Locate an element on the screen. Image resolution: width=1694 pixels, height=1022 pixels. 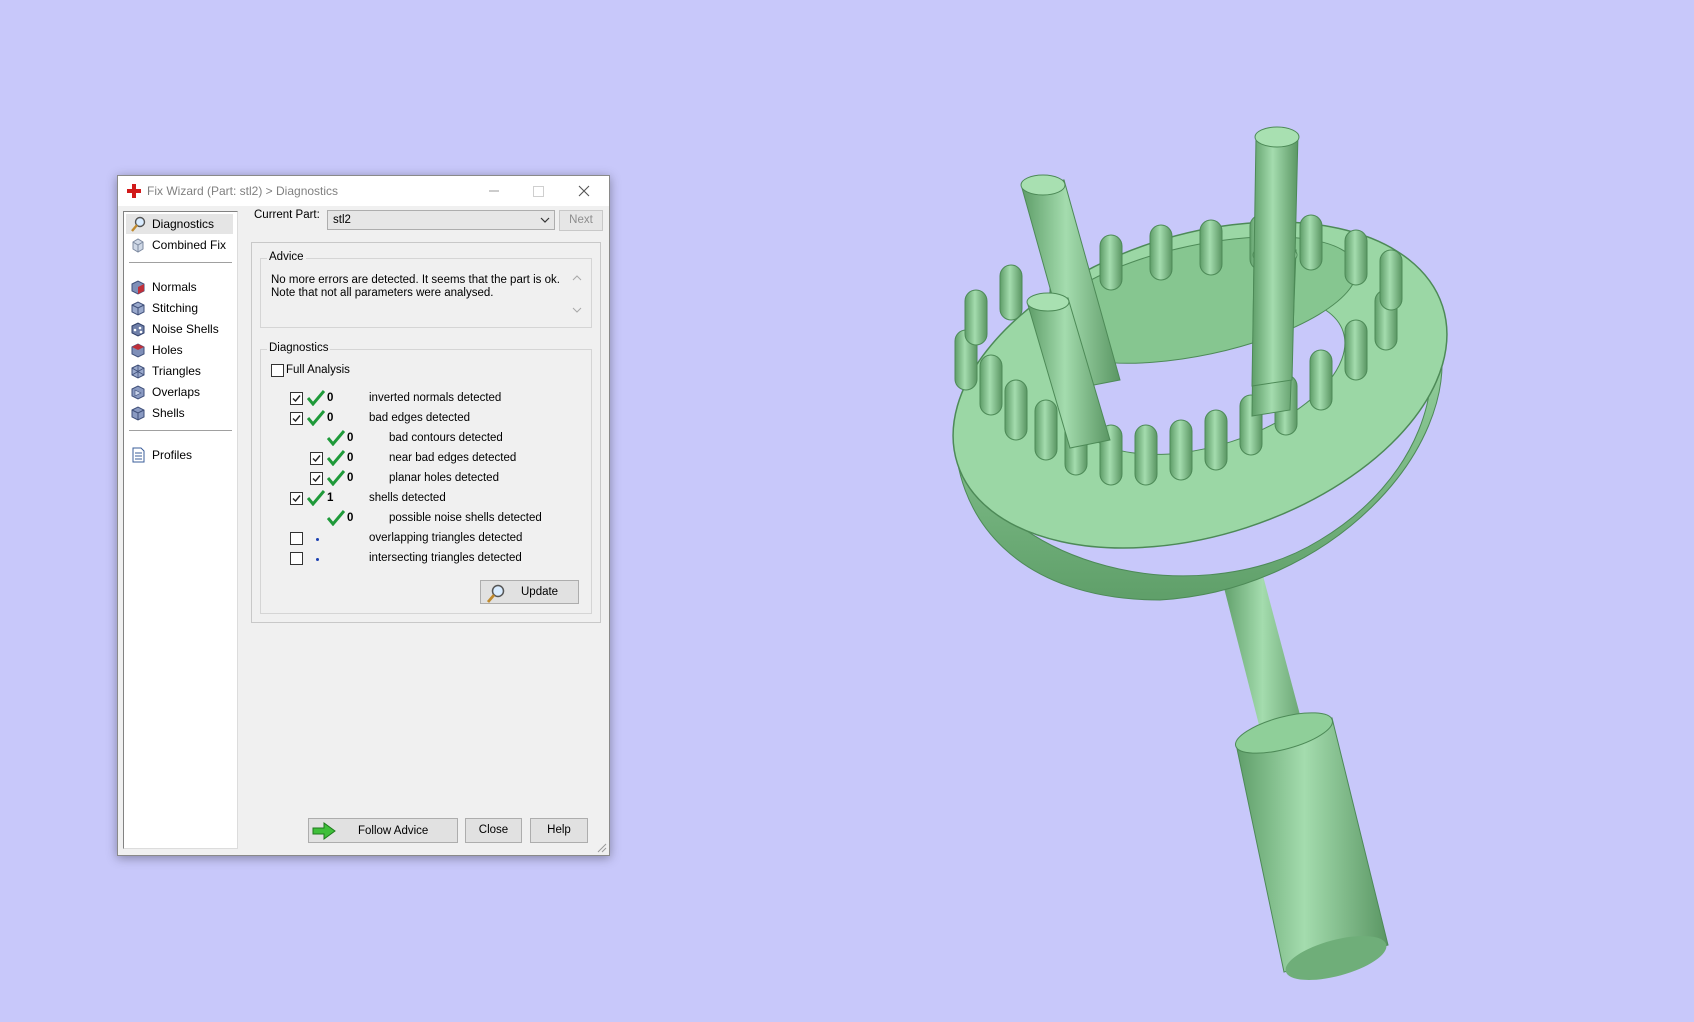
sidebar-item-shells: Shells is located at coordinates (179, 413).